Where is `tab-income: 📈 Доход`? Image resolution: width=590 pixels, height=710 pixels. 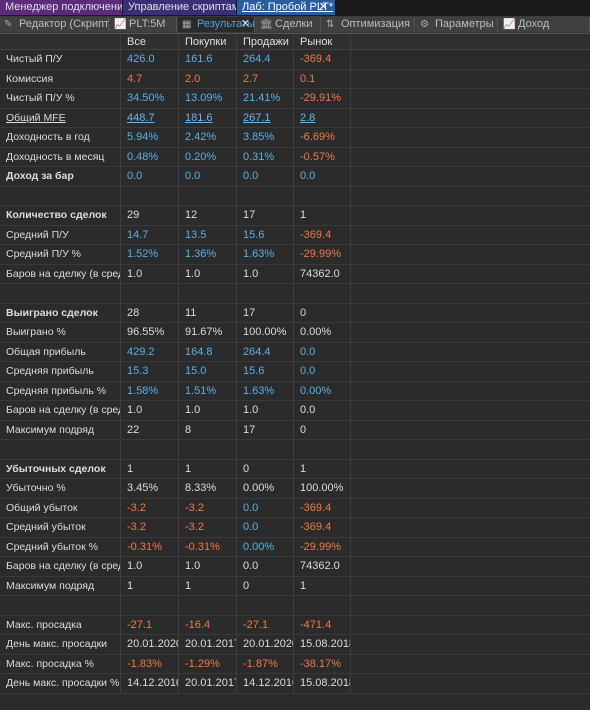
tab-income: 📈 Доход is located at coordinates (544, 24).